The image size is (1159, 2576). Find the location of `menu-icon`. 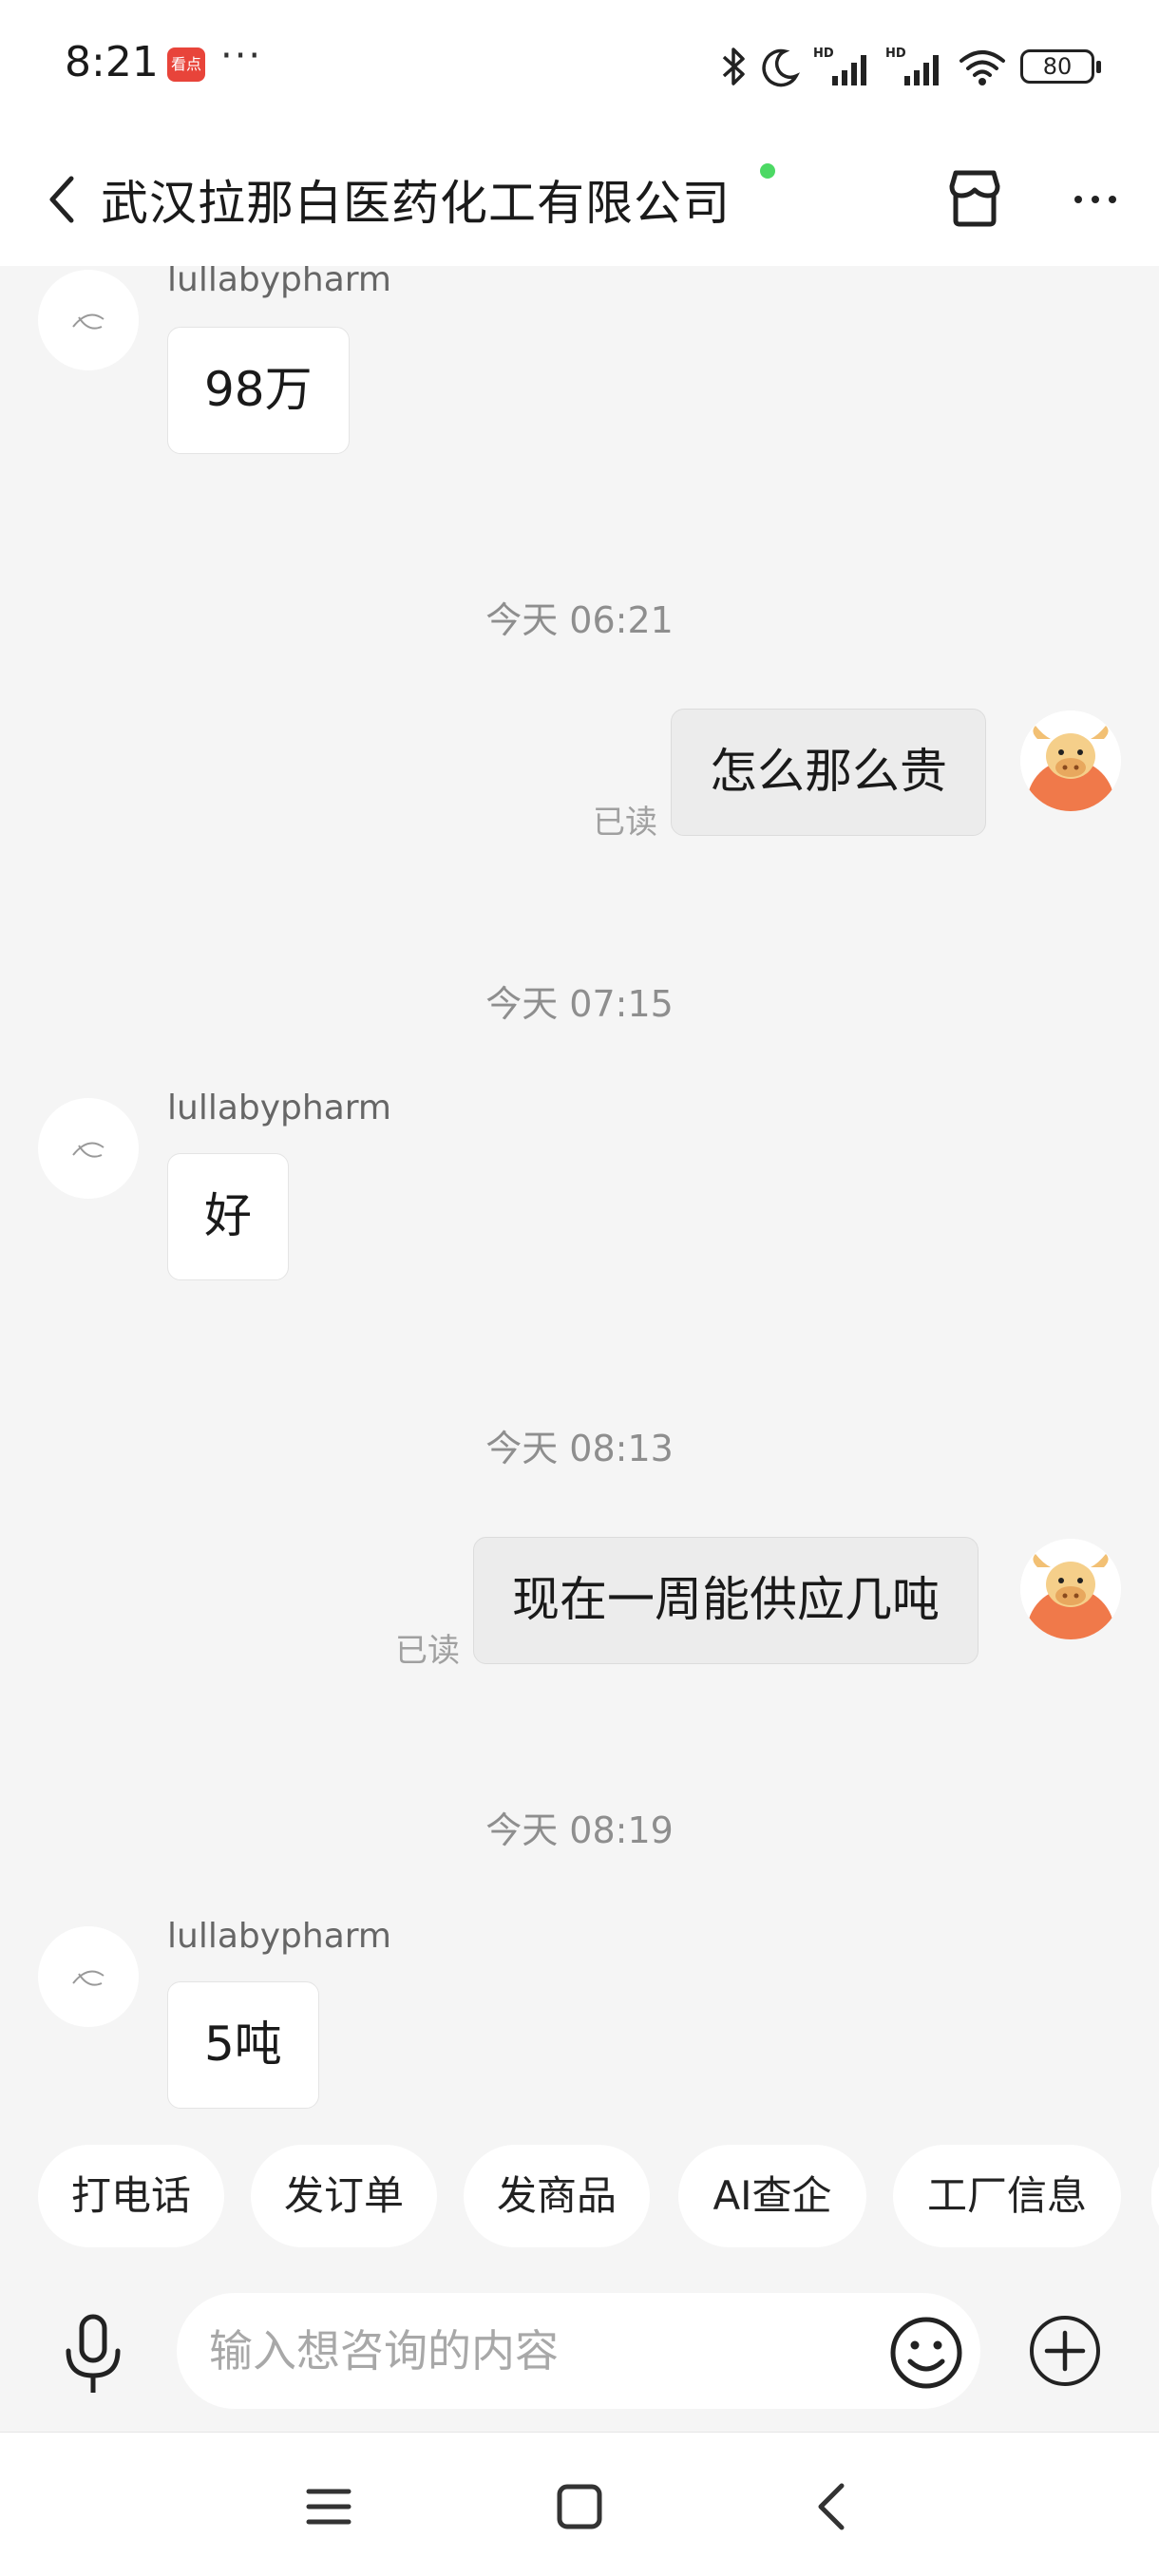

menu-icon is located at coordinates (329, 2507).